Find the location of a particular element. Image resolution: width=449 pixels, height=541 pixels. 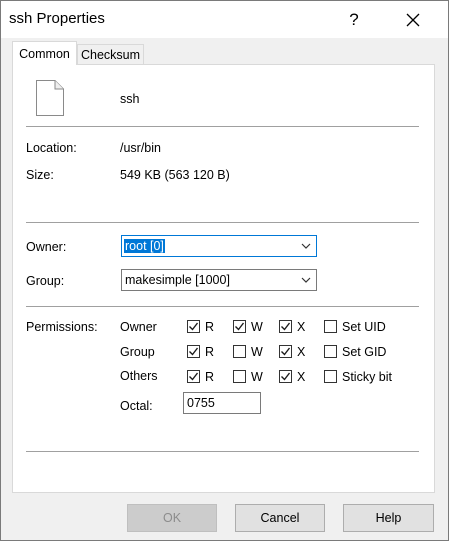

octal-label: Octal: is located at coordinates (136, 406).